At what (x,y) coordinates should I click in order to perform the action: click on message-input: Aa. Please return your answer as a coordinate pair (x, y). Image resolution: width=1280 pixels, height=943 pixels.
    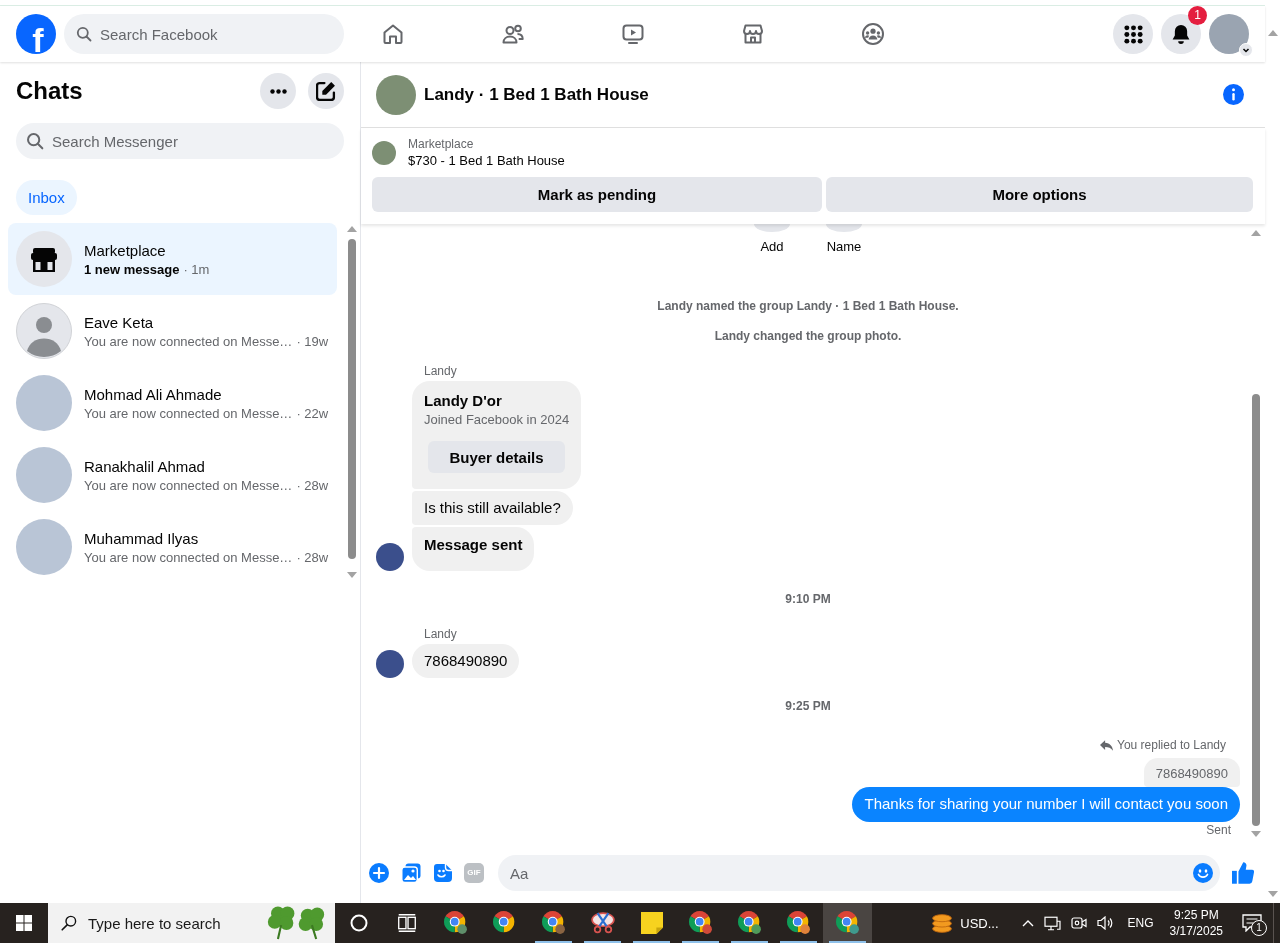
    Looking at the image, I should click on (859, 873).